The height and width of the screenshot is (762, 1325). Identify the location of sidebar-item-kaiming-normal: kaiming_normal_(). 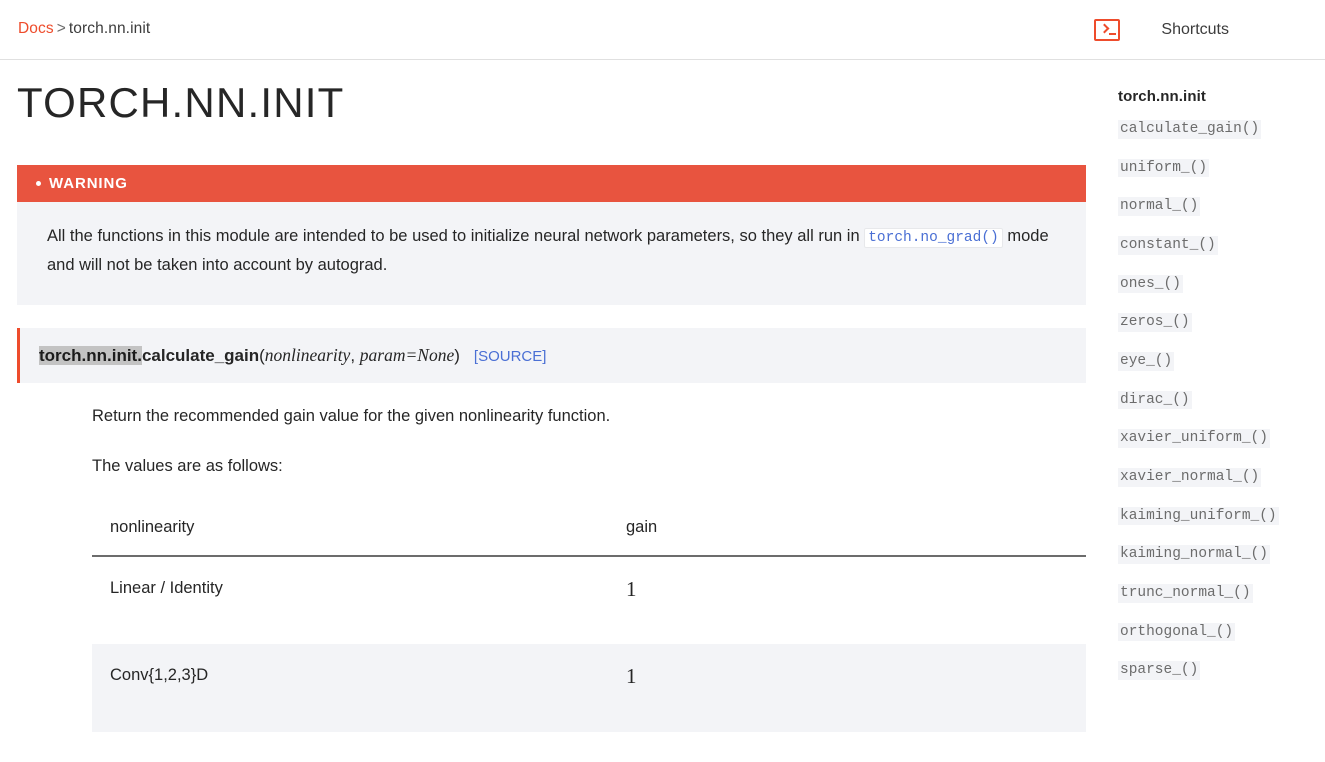
(1221, 563).